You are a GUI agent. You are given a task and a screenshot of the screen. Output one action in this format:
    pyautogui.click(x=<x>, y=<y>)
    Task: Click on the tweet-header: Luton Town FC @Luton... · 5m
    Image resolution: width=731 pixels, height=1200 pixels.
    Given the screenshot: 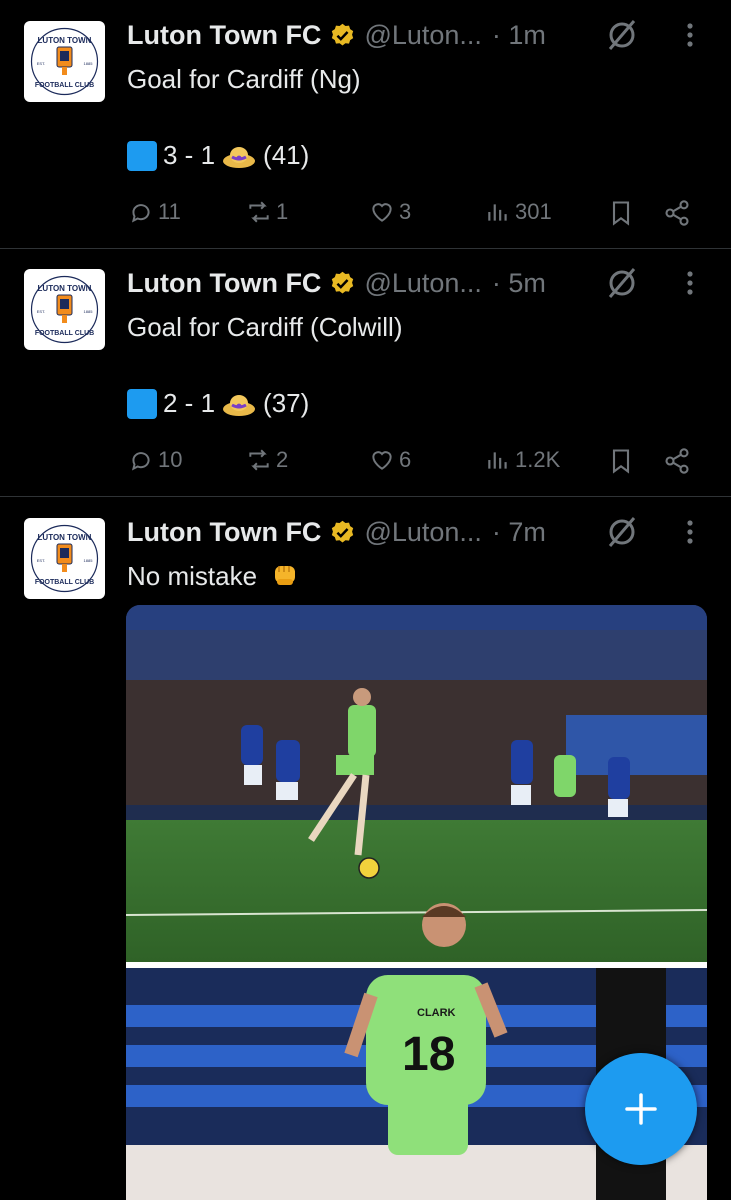 What is the action you would take?
    pyautogui.click(x=336, y=283)
    